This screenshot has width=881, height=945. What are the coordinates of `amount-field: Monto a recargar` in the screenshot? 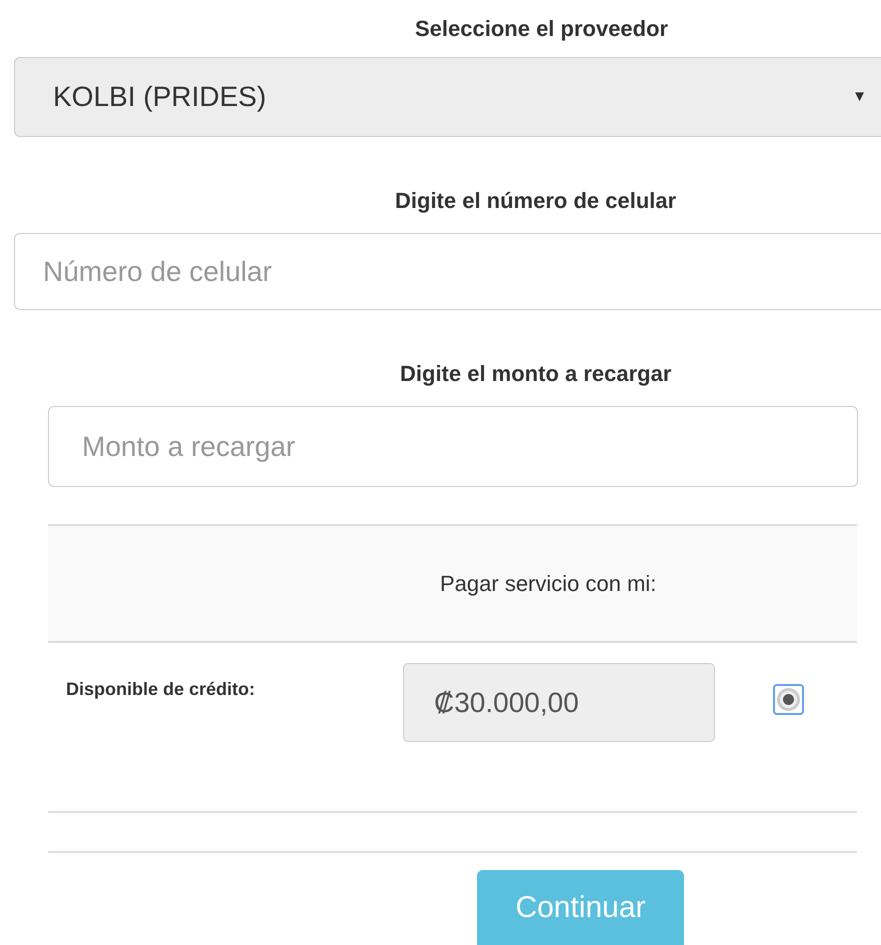 It's located at (453, 446).